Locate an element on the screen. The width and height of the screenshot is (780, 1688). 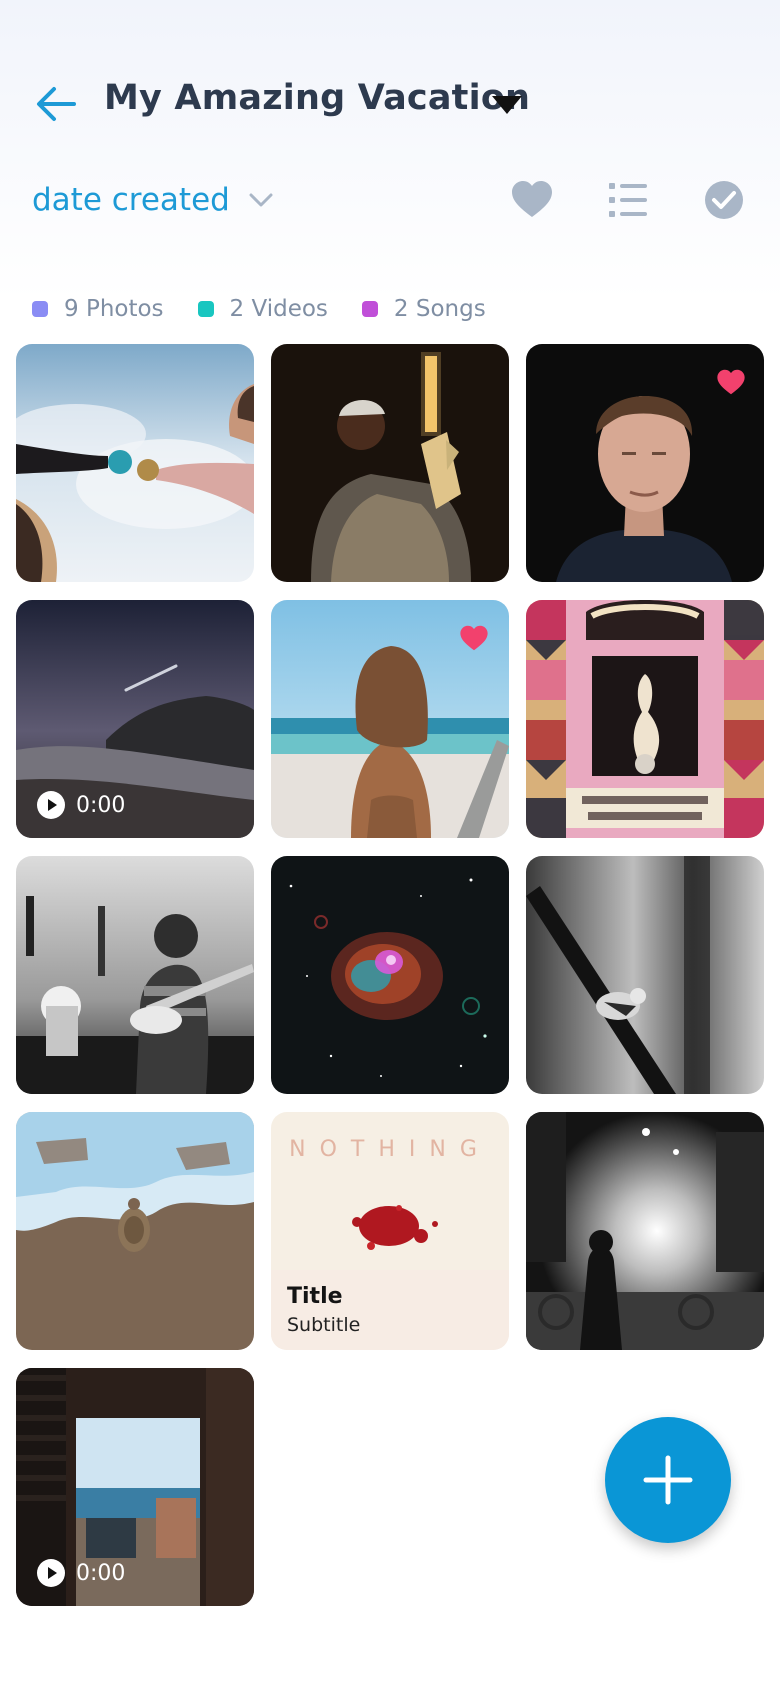
songs-dot is located at coordinates (369, 309).